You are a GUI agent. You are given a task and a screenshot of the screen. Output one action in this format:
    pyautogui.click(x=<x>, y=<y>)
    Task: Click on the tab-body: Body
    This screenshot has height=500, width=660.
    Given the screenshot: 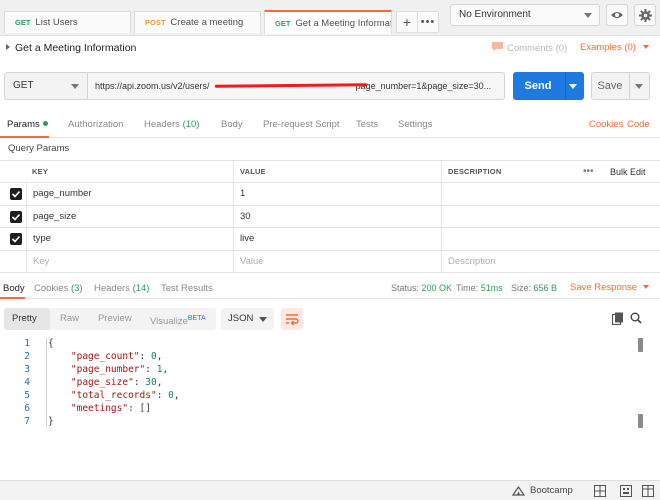 What is the action you would take?
    pyautogui.click(x=232, y=124)
    